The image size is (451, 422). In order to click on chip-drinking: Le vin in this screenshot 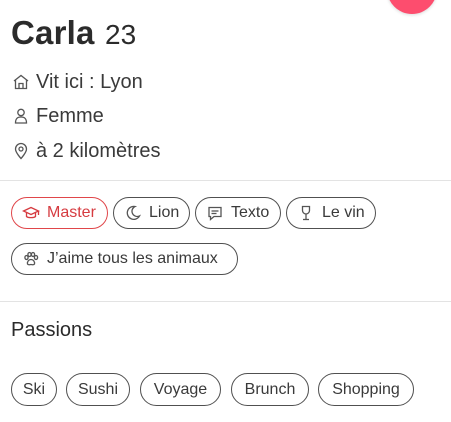, I will do `click(331, 213)`.